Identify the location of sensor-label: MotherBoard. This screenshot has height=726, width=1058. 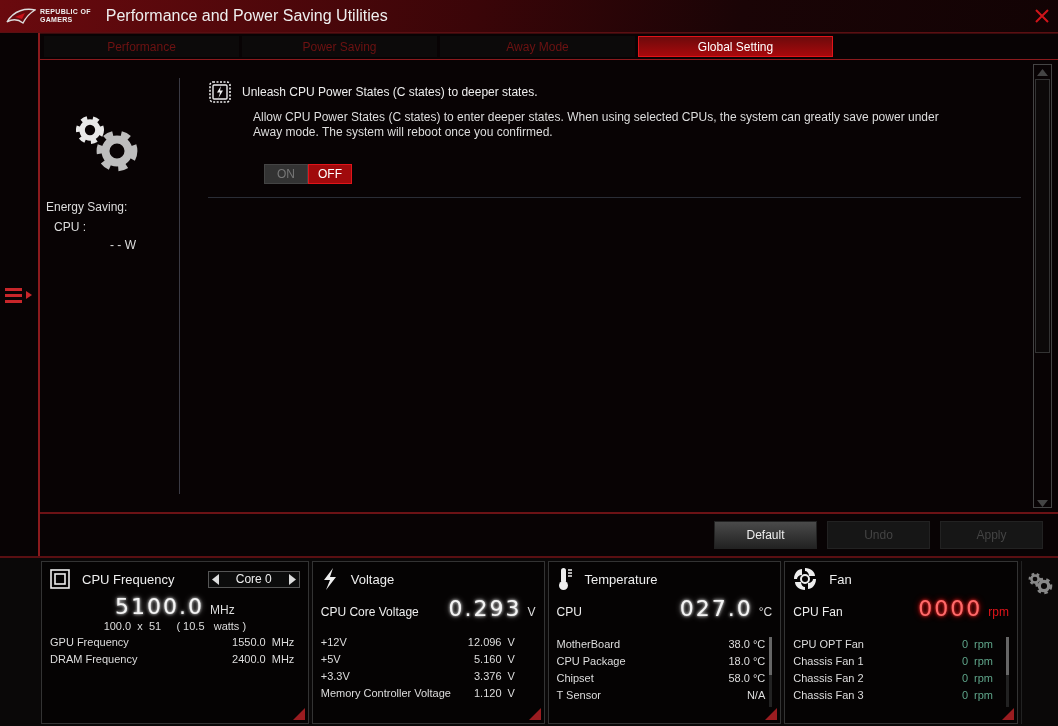
(589, 644).